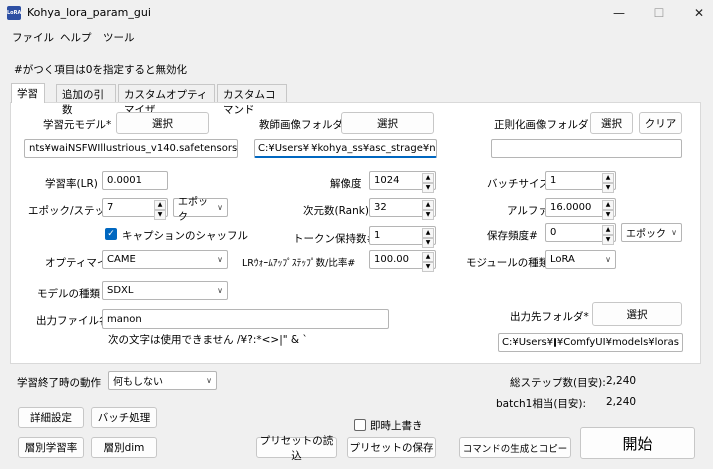 The image size is (713, 469). Describe the element at coordinates (698, 13) in the screenshot. I see `close-icon: ✕` at that location.